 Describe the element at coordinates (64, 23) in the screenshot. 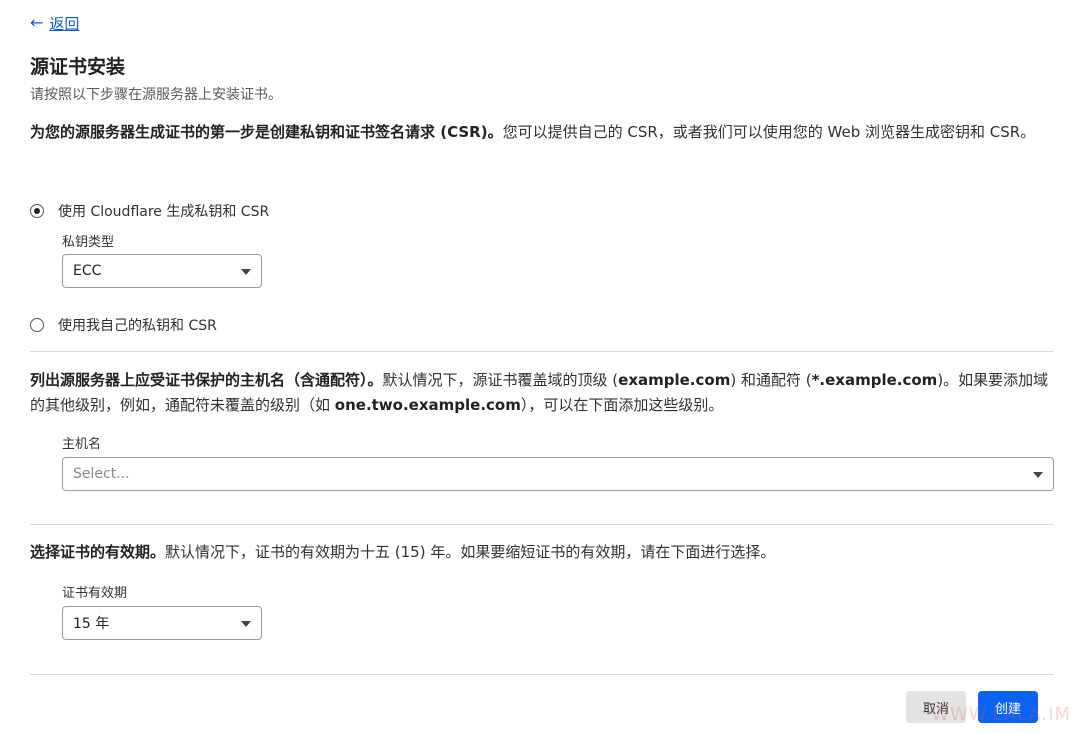

I see `back-label: 返回` at that location.